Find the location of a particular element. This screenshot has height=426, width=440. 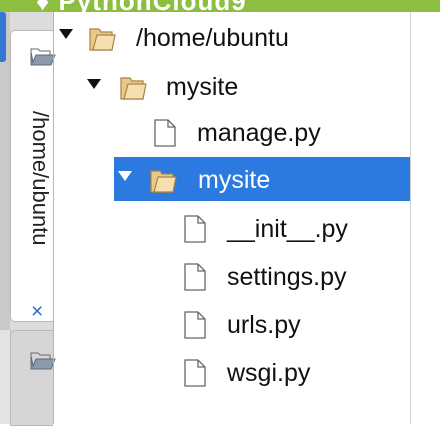

tree-node-package-selected: mysite is located at coordinates (262, 179).